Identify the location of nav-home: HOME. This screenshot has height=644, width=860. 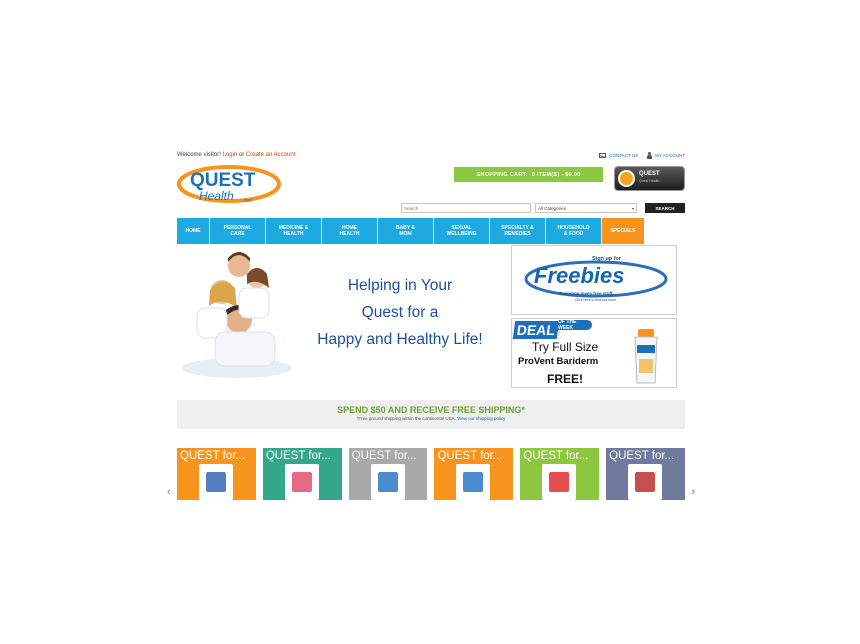
(193, 231).